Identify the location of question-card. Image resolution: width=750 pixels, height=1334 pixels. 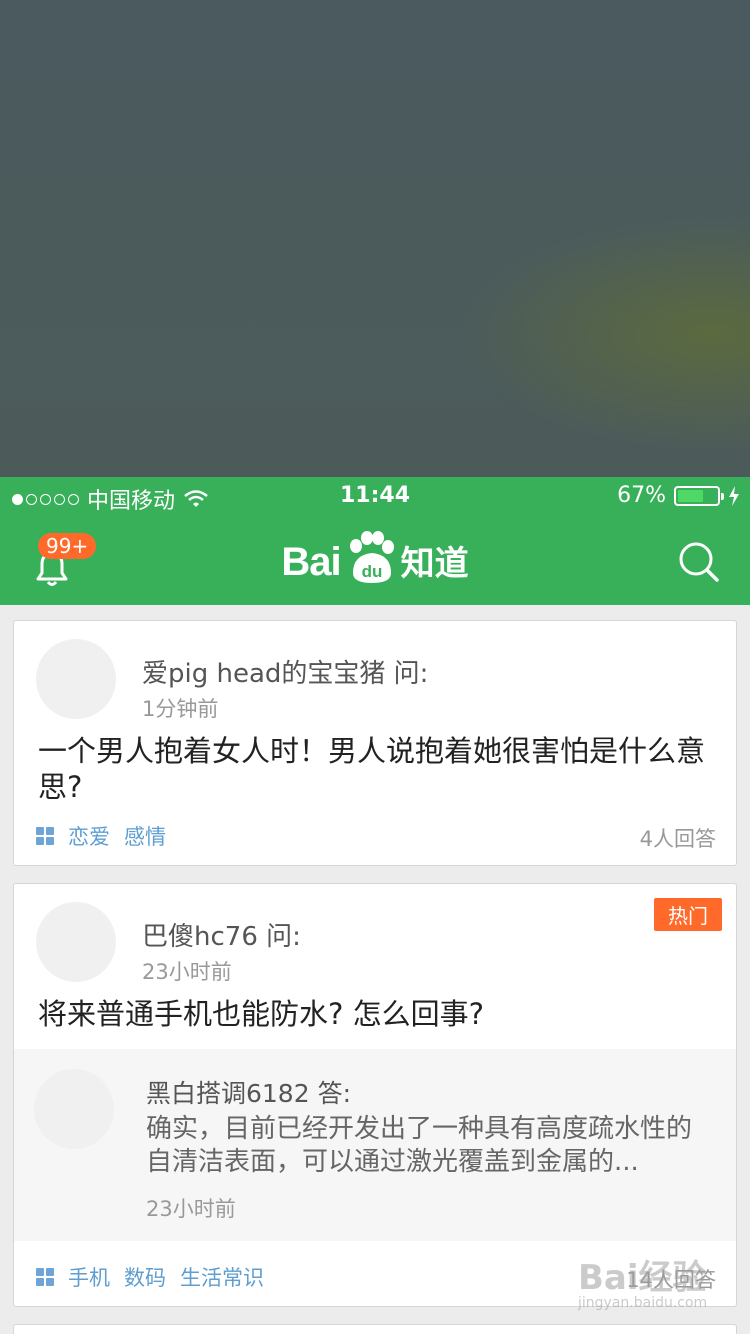
(375, 1329).